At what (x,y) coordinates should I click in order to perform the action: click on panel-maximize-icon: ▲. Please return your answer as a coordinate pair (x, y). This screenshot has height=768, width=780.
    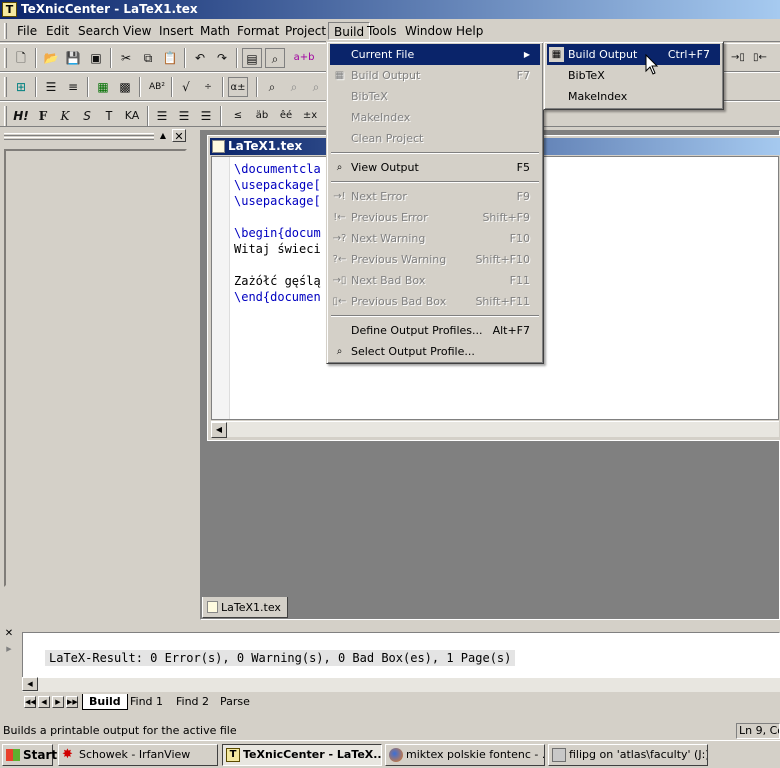
    Looking at the image, I should click on (163, 136).